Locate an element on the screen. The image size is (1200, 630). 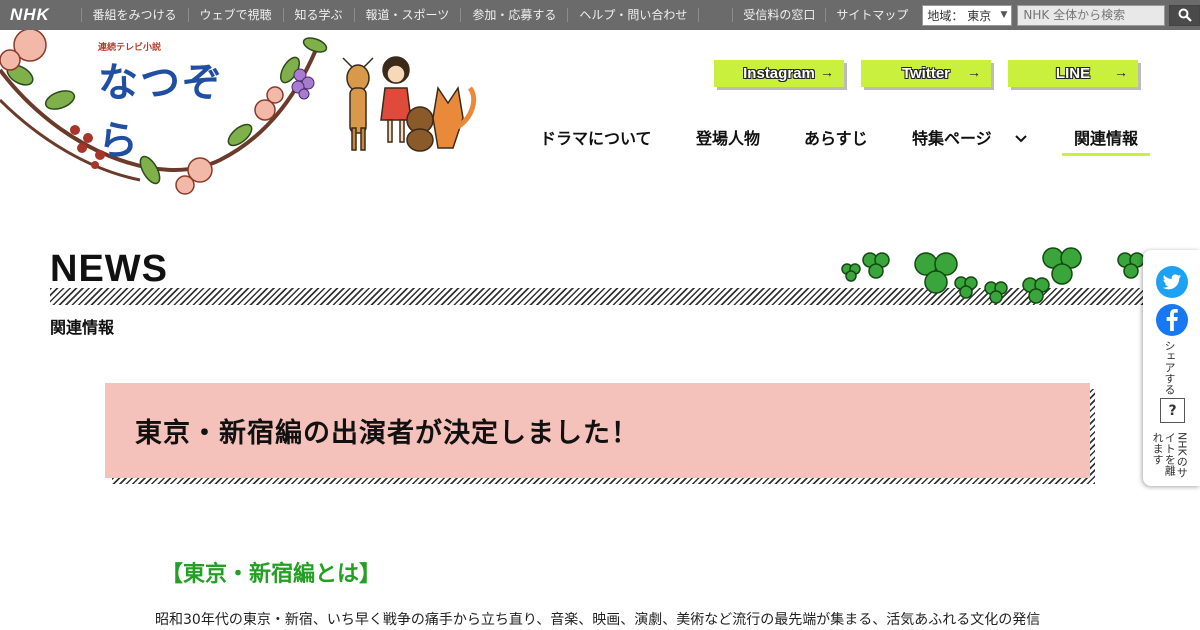
nhk-right-links: 受信料の窓口 サイトマップ is located at coordinates (825, 15).